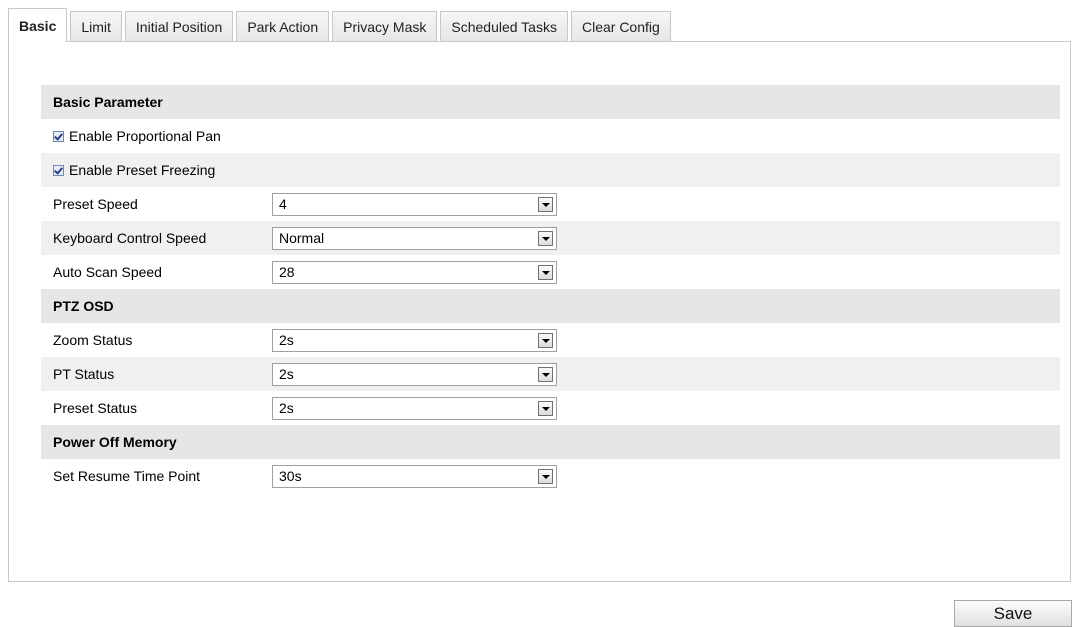 The image size is (1072, 627). I want to click on zoom-status-select: 2s, so click(414, 340).